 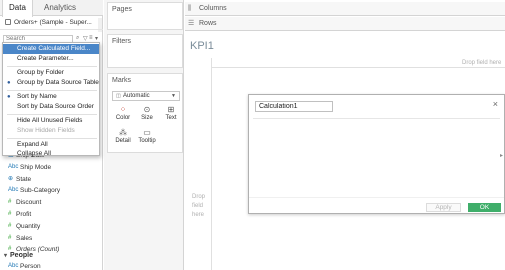 I want to click on marks-title: Marks, so click(x=122, y=80).